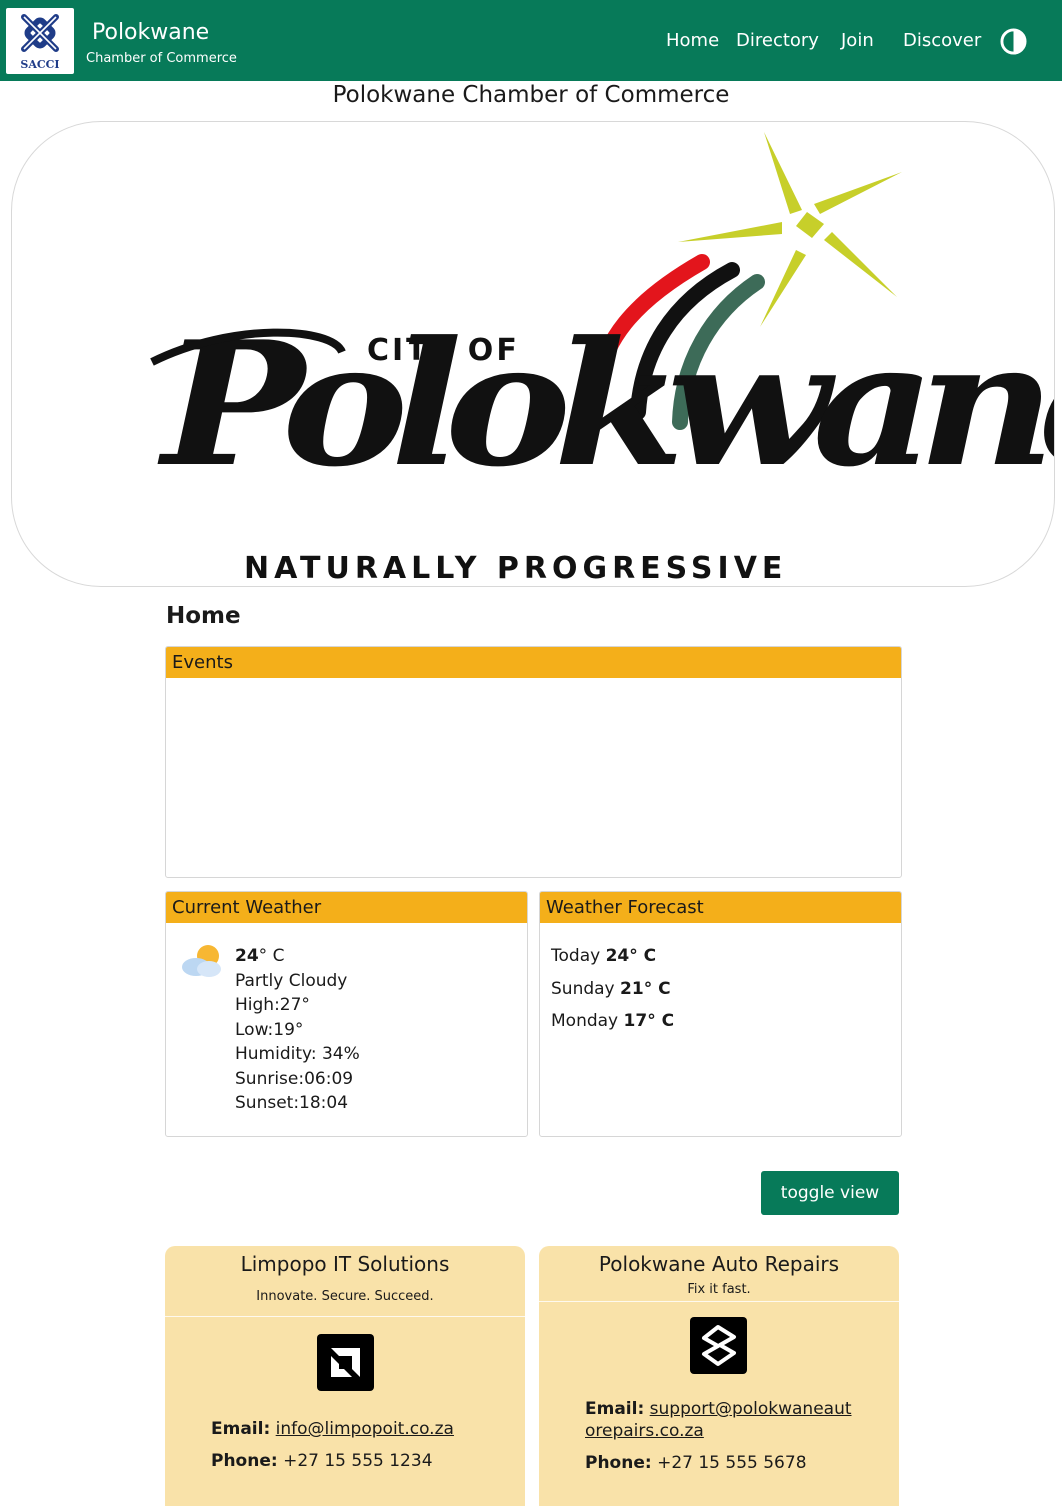 The width and height of the screenshot is (1062, 1506). What do you see at coordinates (358, 1461) in the screenshot?
I see `business-phone: +27 15 555 1234` at bounding box center [358, 1461].